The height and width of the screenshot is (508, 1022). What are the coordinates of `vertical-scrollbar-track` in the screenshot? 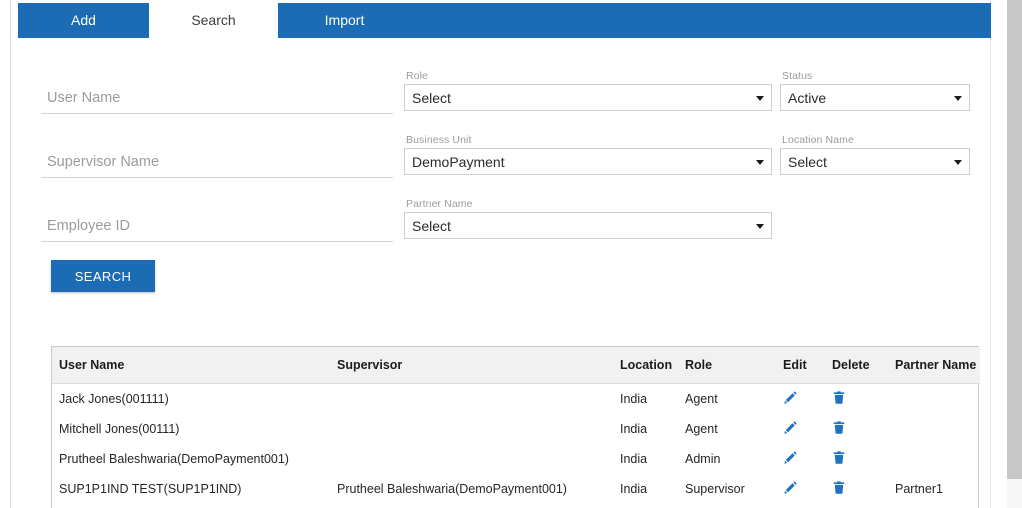 It's located at (1014, 254).